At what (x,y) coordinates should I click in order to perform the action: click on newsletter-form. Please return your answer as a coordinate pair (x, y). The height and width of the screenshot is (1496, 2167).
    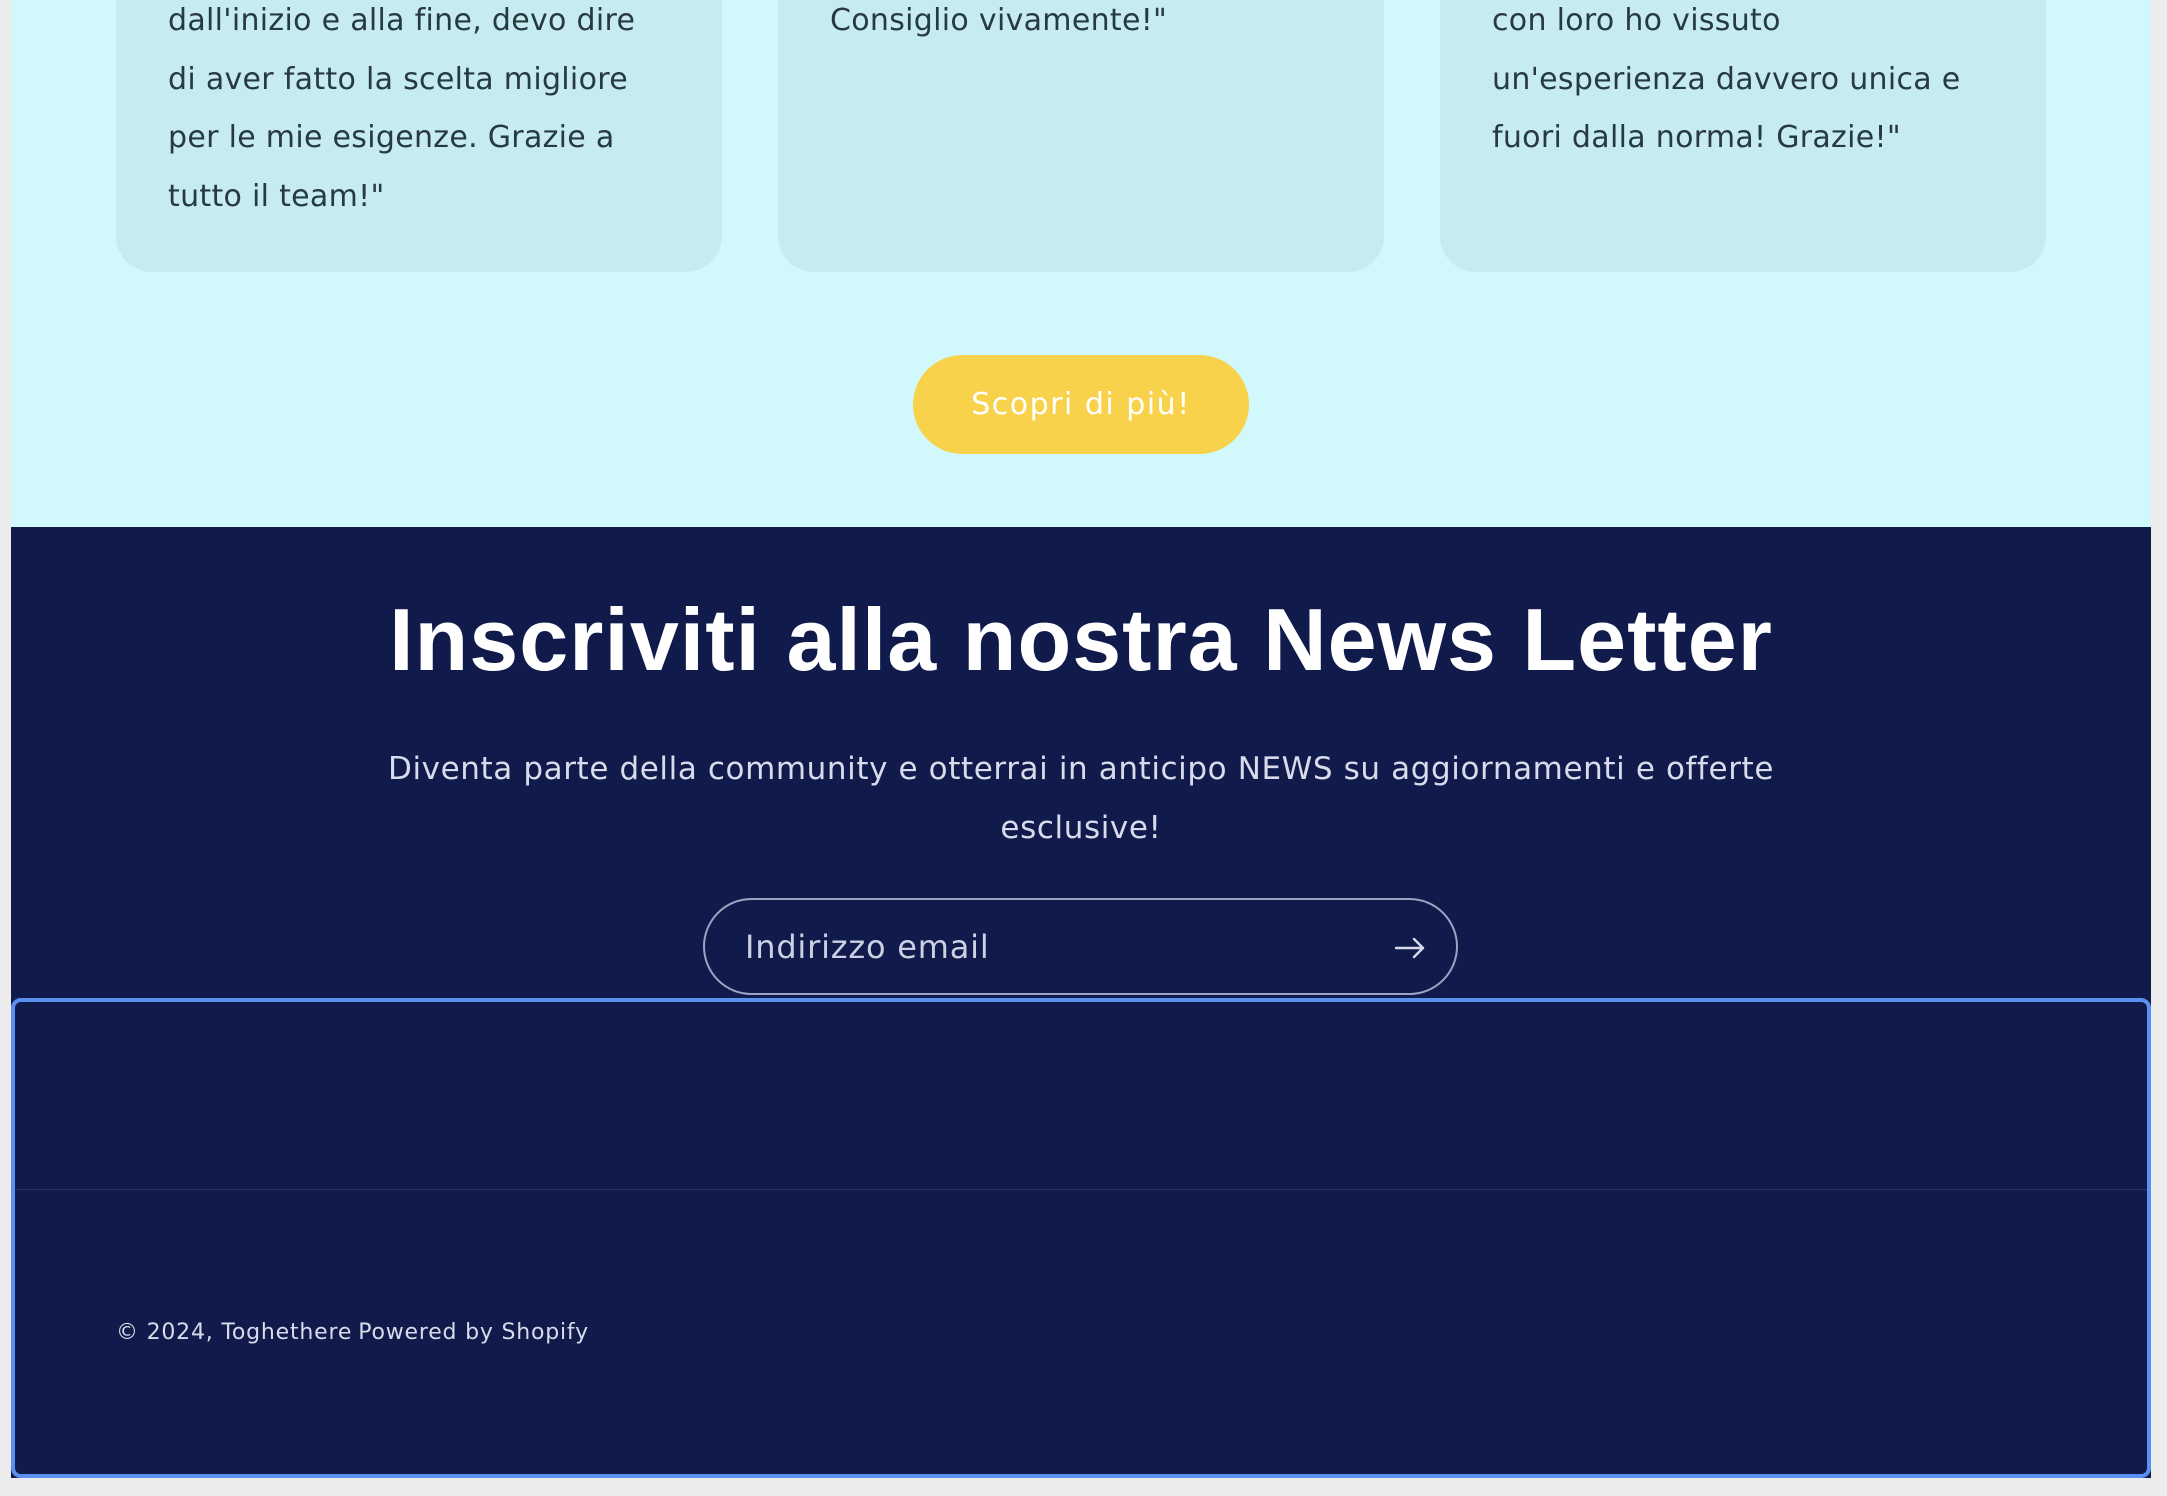
    Looking at the image, I should click on (1080, 946).